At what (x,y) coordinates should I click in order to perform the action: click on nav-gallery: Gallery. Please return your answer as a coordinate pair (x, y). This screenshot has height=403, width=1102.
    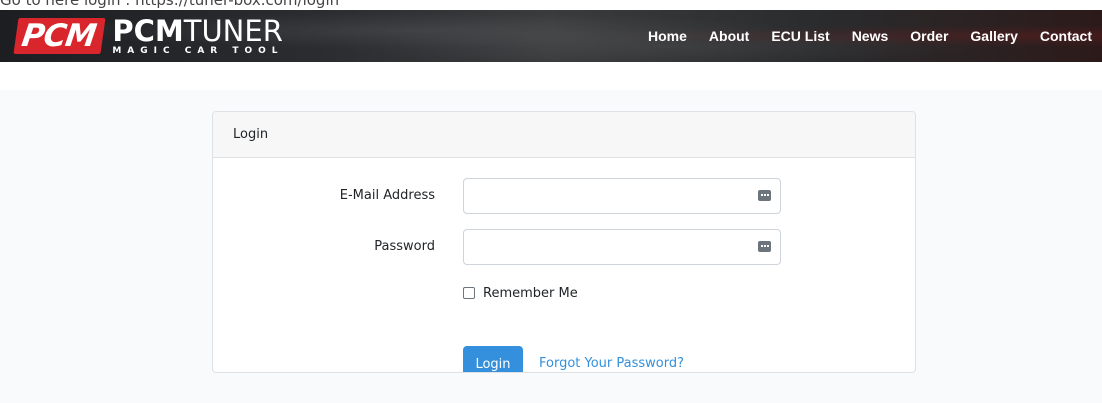
    Looking at the image, I should click on (993, 36).